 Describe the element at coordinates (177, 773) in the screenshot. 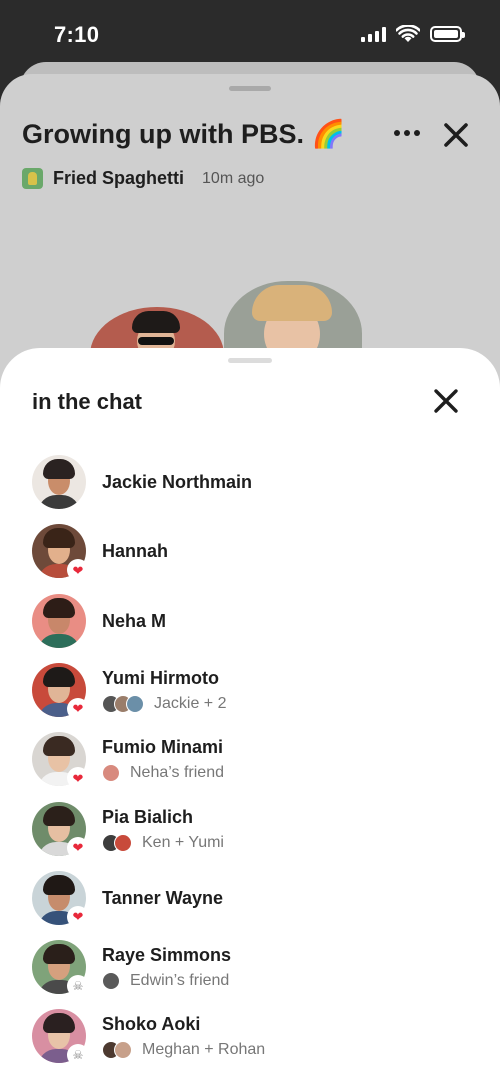

I see `person-subtitle: Neha’s friend` at that location.